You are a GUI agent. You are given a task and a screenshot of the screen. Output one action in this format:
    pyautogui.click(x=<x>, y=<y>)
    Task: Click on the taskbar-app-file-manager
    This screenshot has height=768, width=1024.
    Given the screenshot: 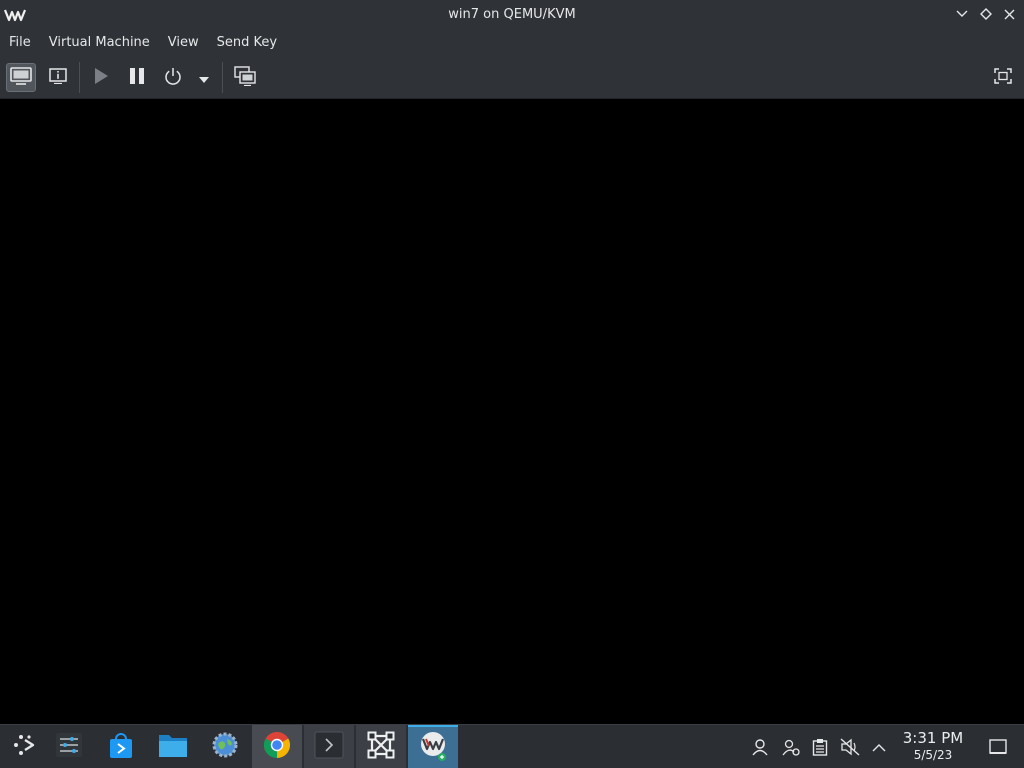 What is the action you would take?
    pyautogui.click(x=173, y=746)
    